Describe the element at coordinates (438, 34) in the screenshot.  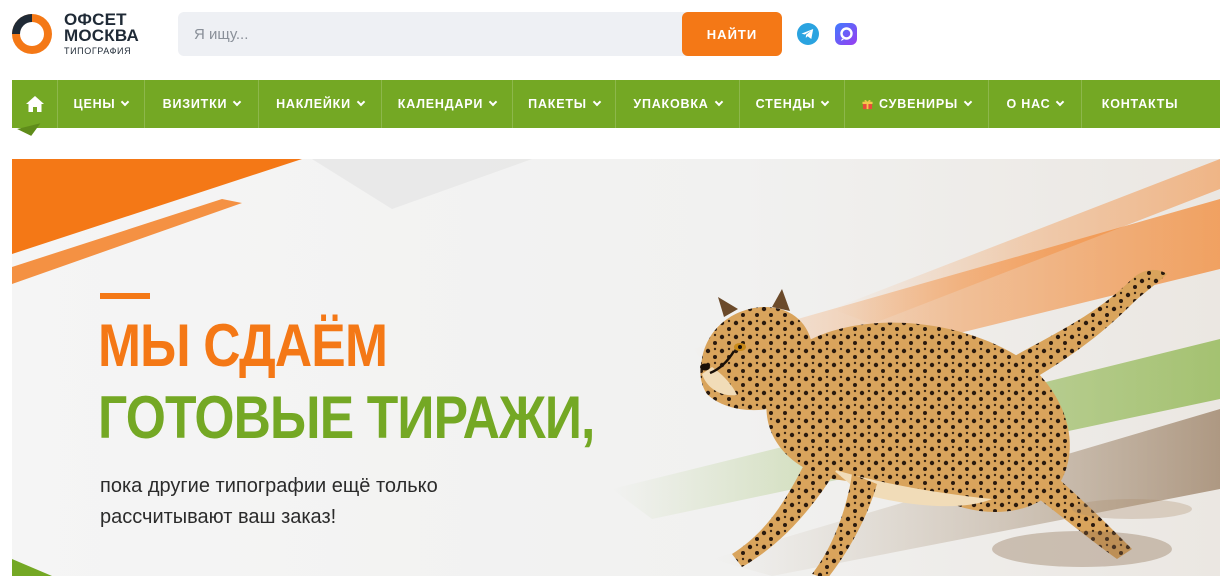
I see `search-input` at that location.